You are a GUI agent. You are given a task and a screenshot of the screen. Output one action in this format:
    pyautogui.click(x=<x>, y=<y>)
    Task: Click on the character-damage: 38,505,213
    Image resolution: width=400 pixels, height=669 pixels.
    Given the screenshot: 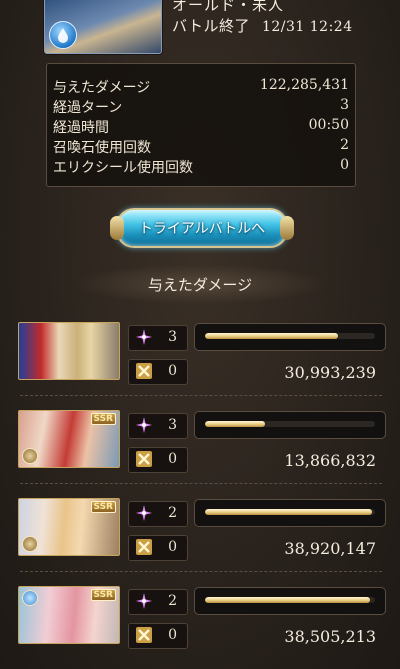 What is the action you would take?
    pyautogui.click(x=330, y=636)
    